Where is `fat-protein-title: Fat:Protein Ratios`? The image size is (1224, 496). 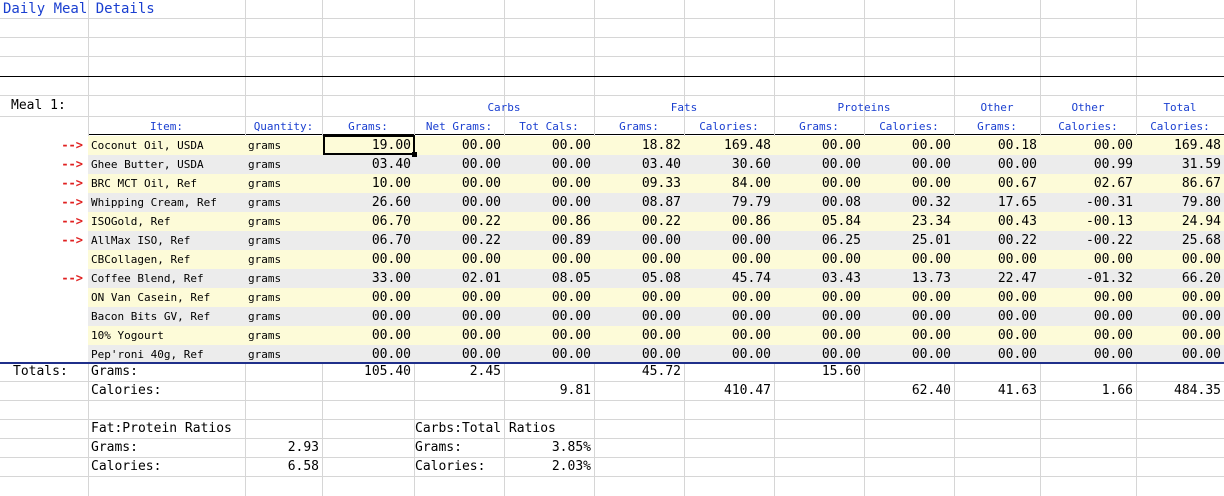 fat-protein-title: Fat:Protein Ratios is located at coordinates (205, 428).